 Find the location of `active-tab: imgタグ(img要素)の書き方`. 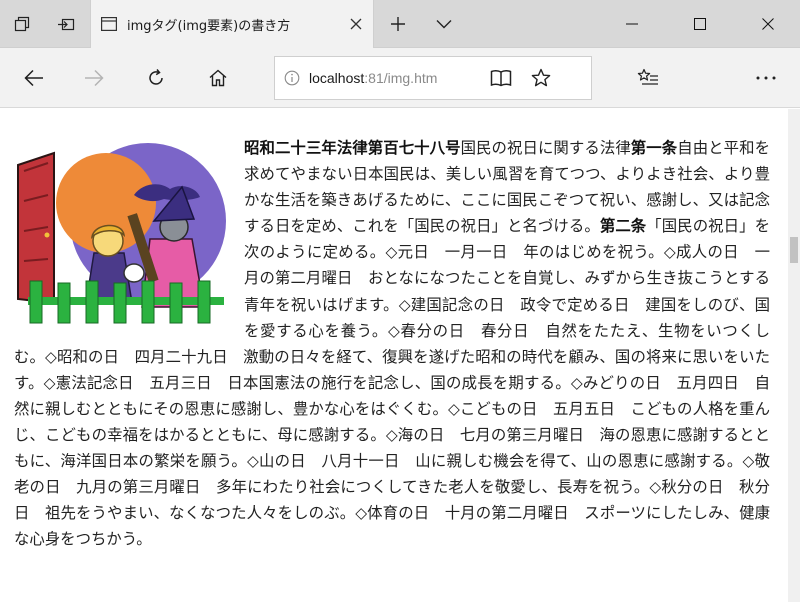

active-tab: imgタグ(img要素)の書き方 is located at coordinates (232, 24).